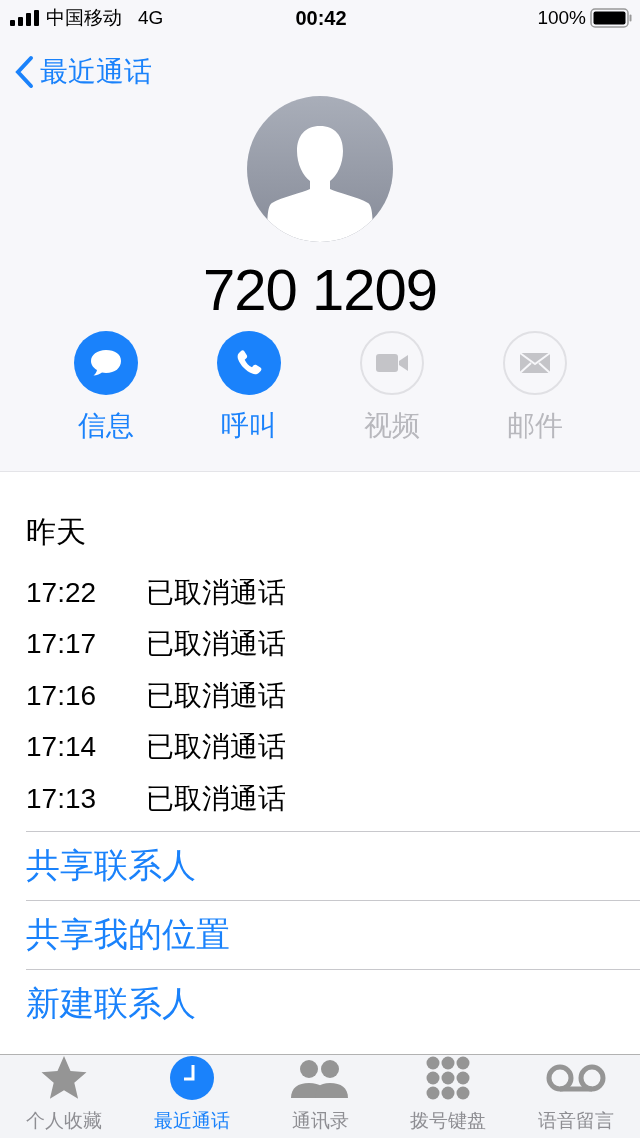  What do you see at coordinates (534, 363) in the screenshot?
I see `envelope-icon` at bounding box center [534, 363].